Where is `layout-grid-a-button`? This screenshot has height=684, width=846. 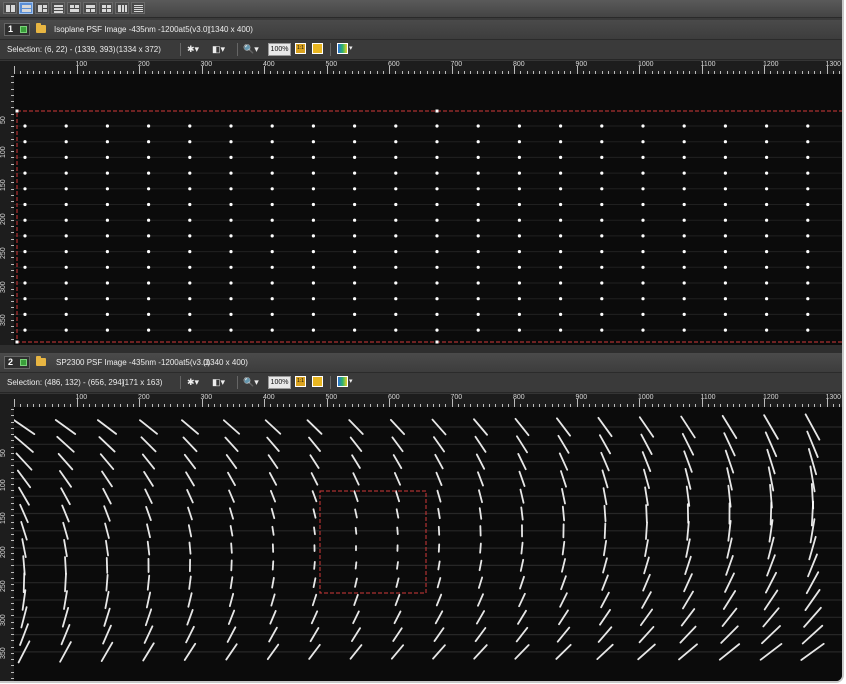
layout-grid-a-button is located at coordinates (42, 8).